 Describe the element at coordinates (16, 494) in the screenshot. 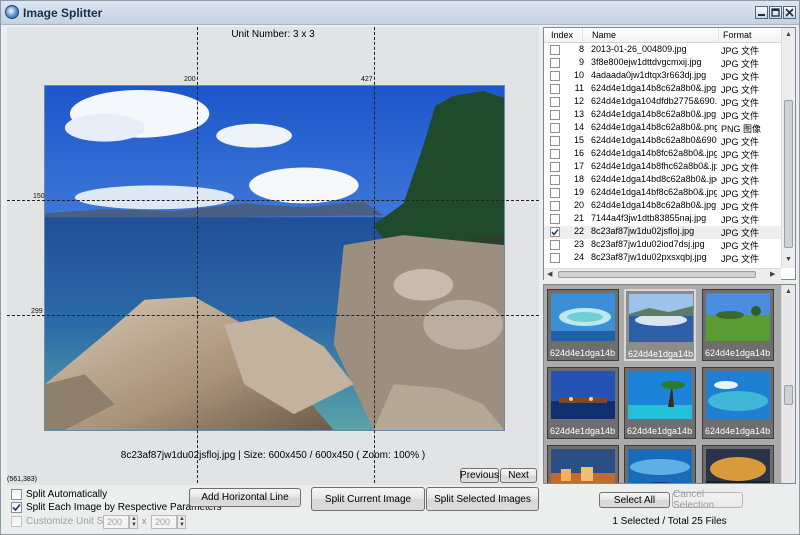

I see `split-automatically-checkbox` at that location.